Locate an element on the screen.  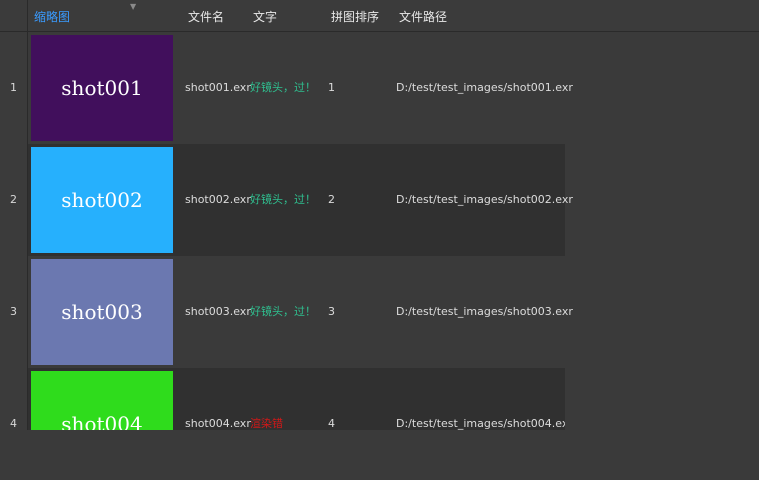
thumbnail-label: shot001 is located at coordinates (102, 88).